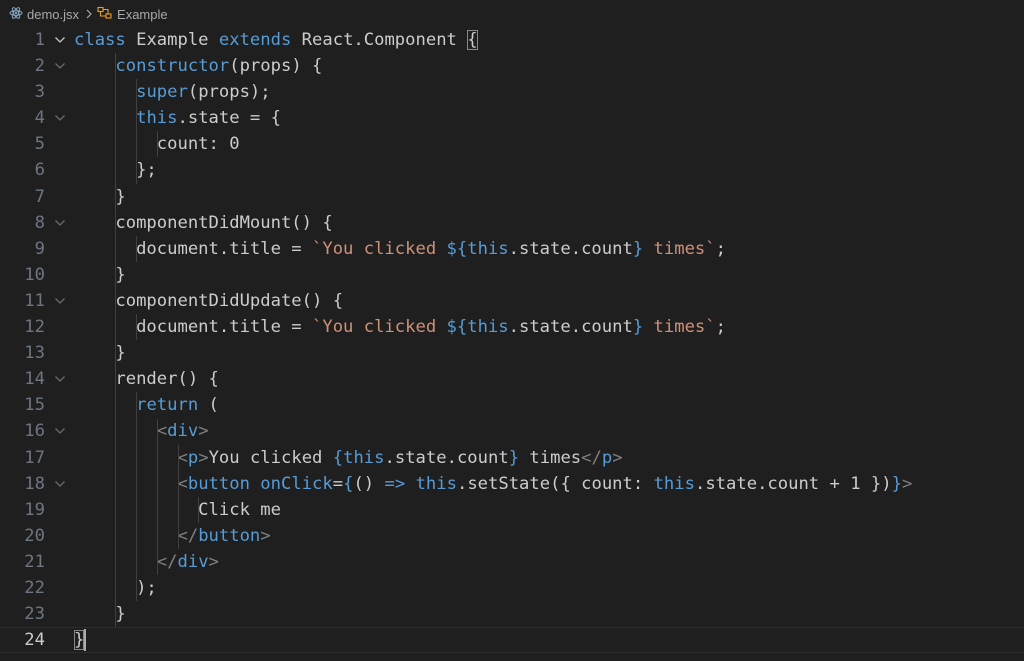 Image resolution: width=1024 pixels, height=661 pixels. What do you see at coordinates (100, 40) in the screenshot?
I see `code-token: class` at bounding box center [100, 40].